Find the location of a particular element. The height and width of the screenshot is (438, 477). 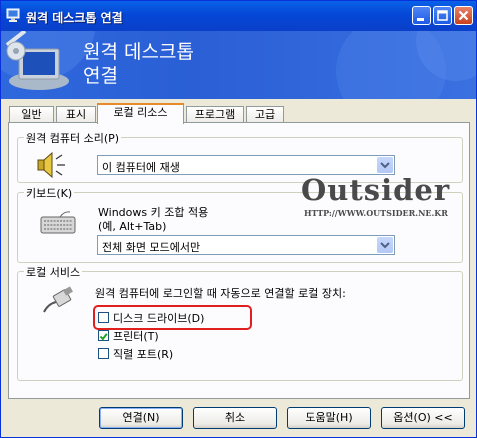

local-devices-group-label: 로컬 서비스 is located at coordinates (53, 272).